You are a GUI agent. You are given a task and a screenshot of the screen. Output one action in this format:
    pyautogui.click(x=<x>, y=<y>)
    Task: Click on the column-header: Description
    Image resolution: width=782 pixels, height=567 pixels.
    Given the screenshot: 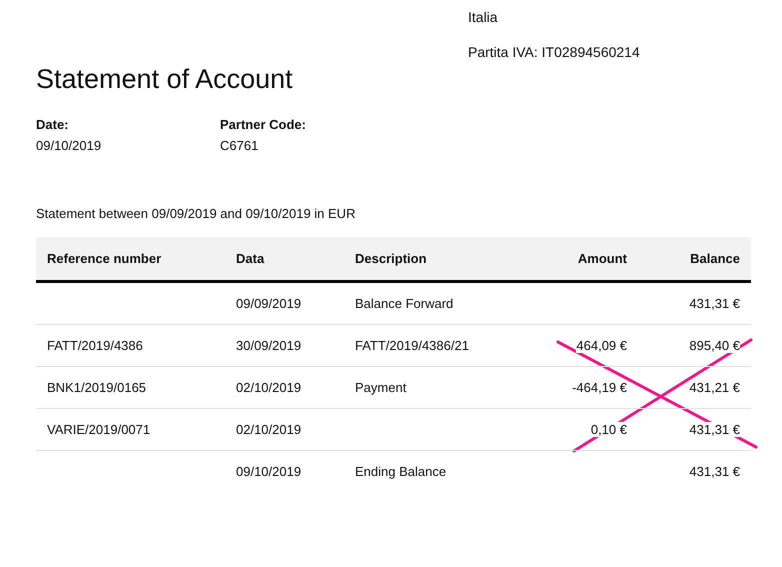 What is the action you would take?
    pyautogui.click(x=434, y=259)
    